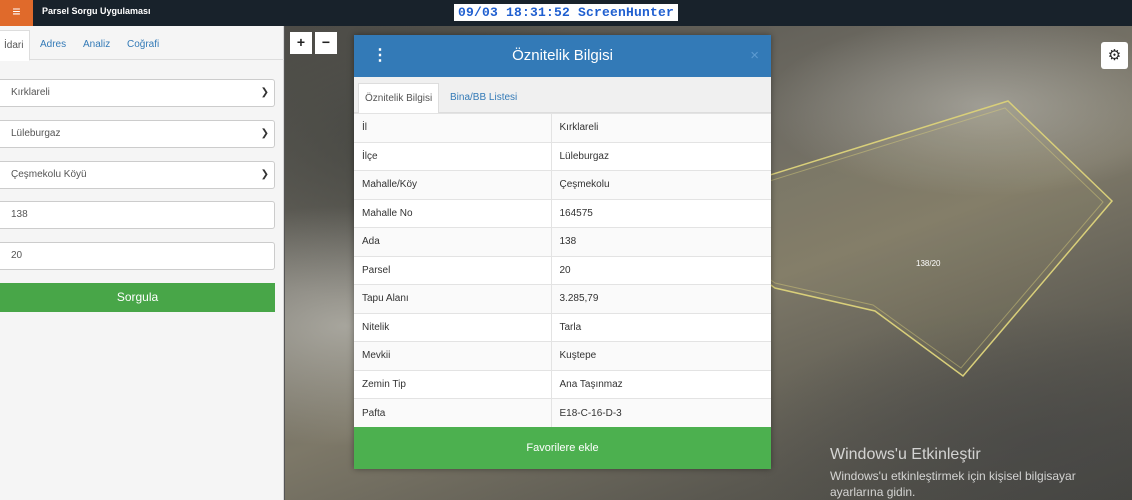  I want to click on attribute-key: Parsel, so click(452, 270).